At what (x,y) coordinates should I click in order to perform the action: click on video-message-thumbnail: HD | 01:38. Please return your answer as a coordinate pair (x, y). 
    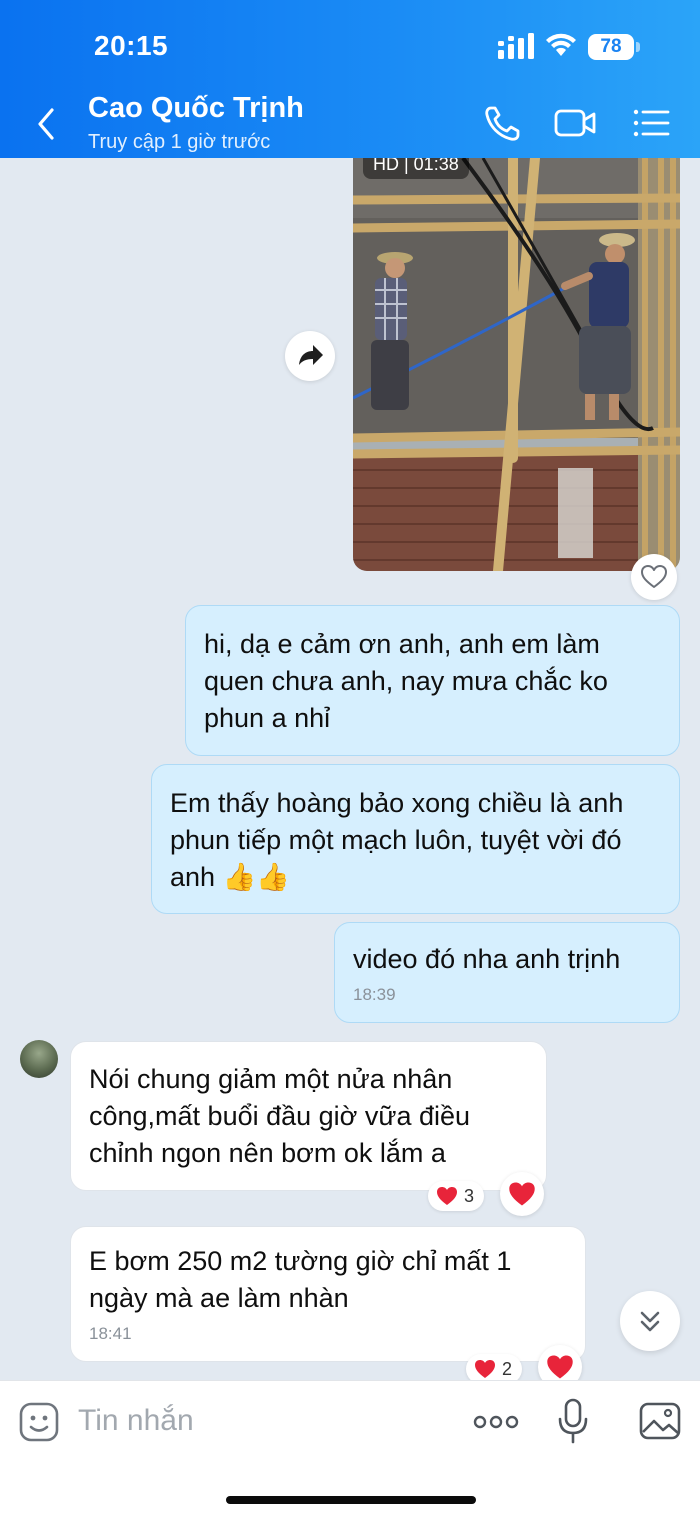
    Looking at the image, I should click on (516, 364).